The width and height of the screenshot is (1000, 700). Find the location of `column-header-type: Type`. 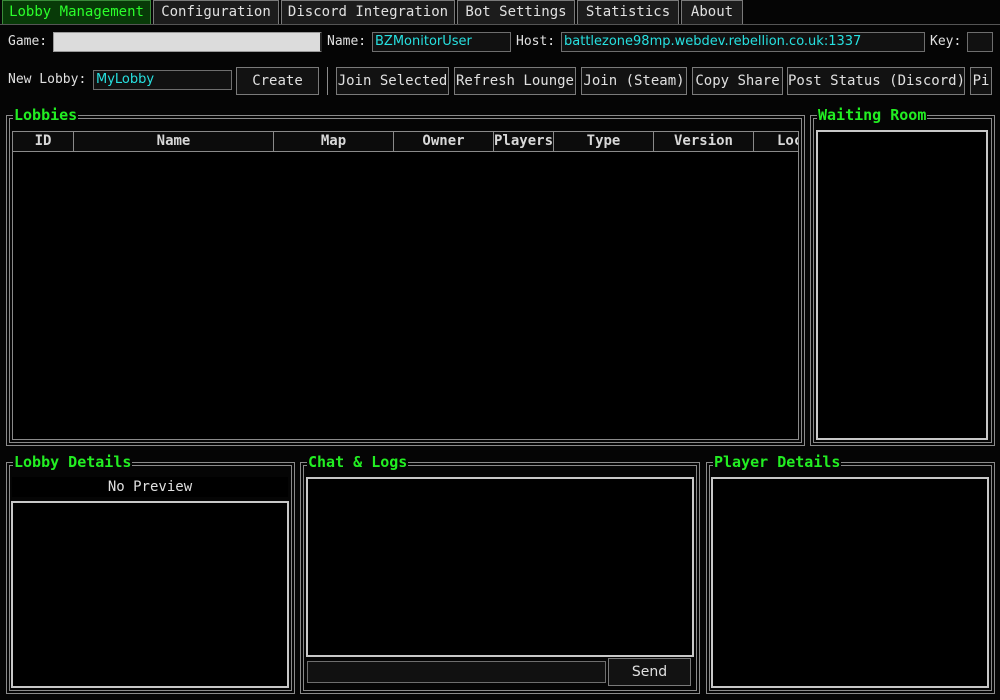

column-header-type: Type is located at coordinates (604, 142).